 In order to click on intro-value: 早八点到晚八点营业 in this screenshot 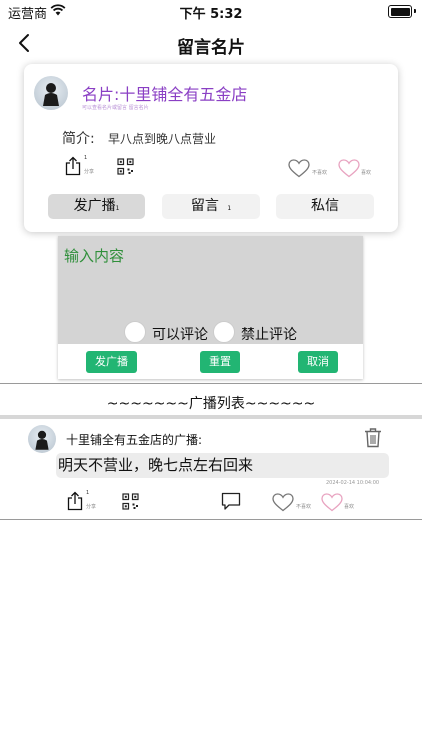, I will do `click(162, 139)`.